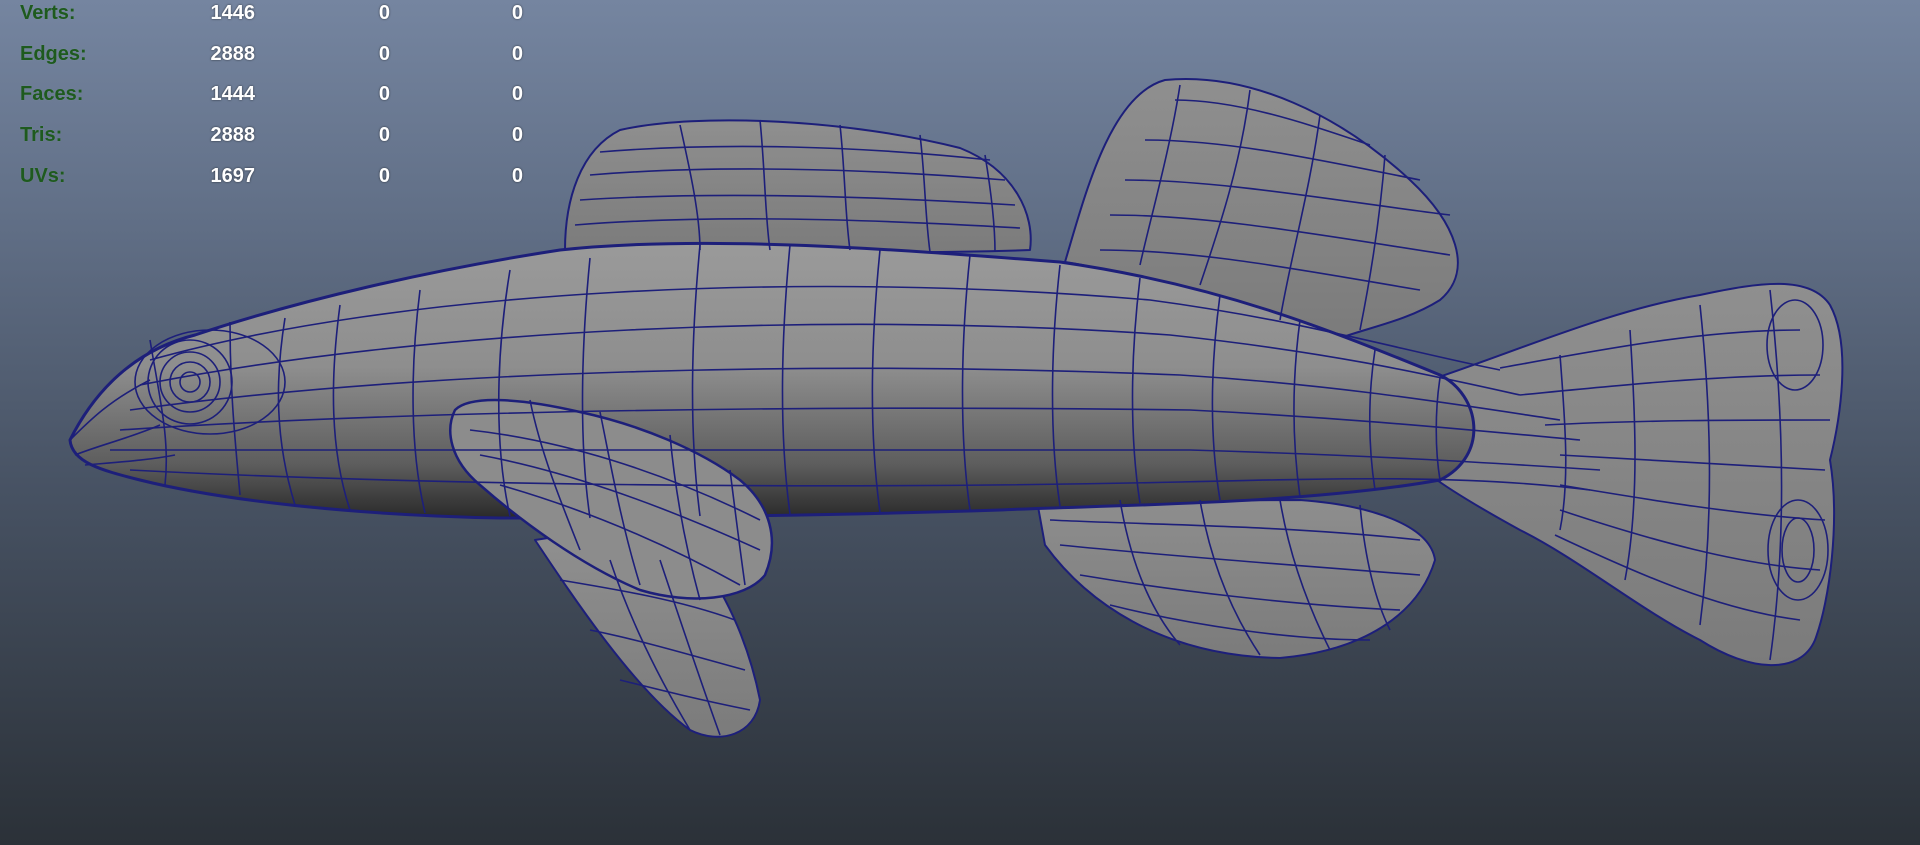  I want to click on hud-row-edges: Edges: 2888 0 0, so click(280, 54).